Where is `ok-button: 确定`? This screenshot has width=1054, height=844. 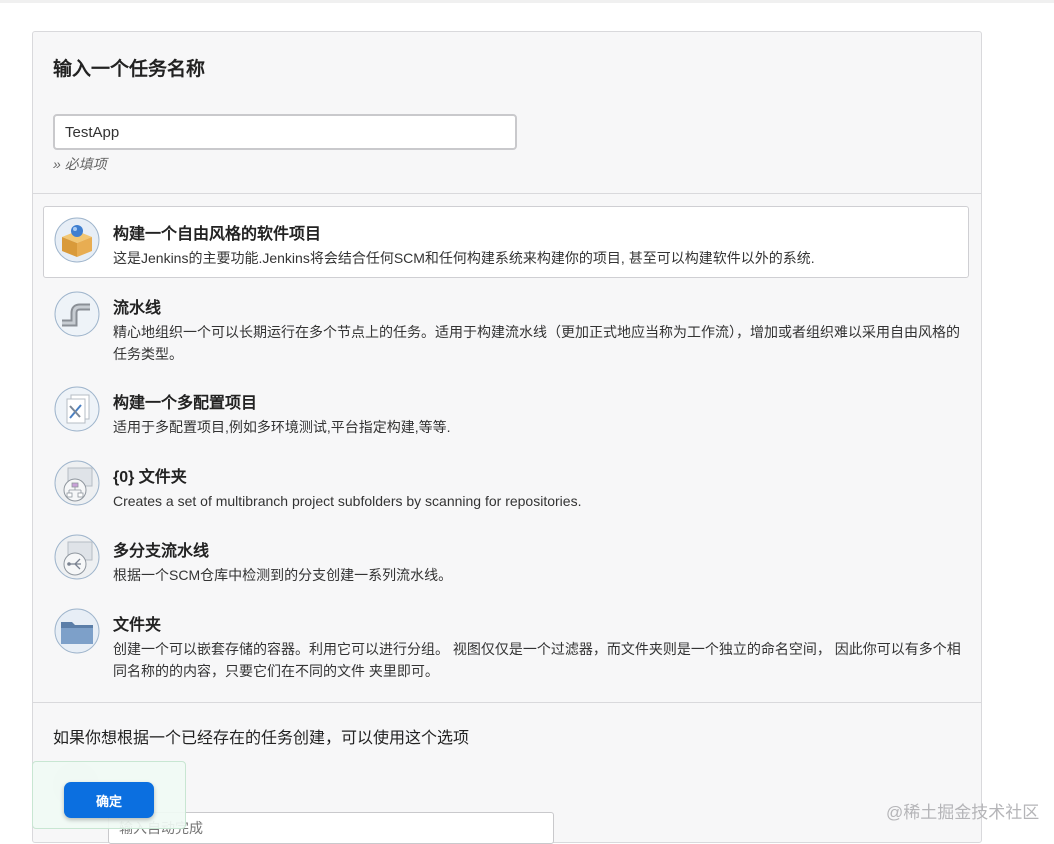 ok-button: 确定 is located at coordinates (109, 800).